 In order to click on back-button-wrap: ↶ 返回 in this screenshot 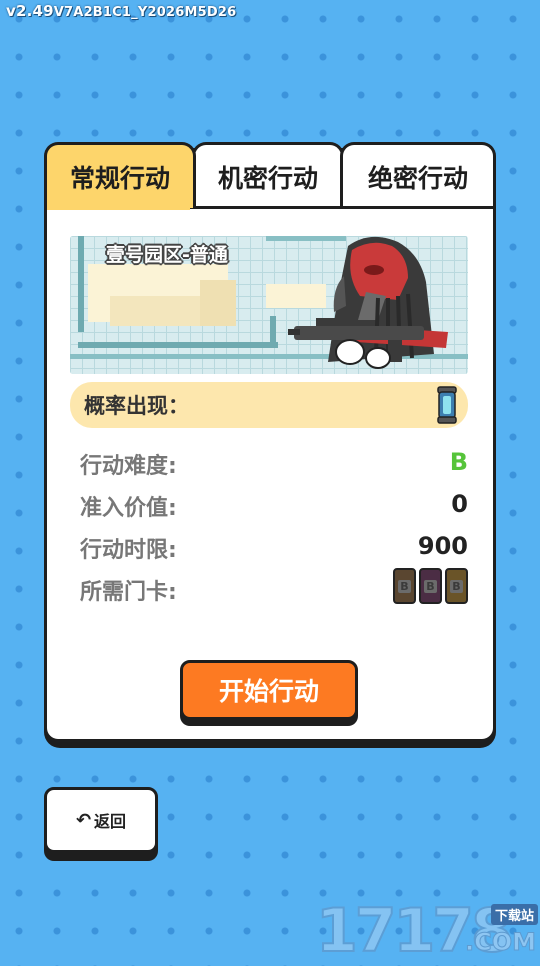, I will do `click(101, 824)`.